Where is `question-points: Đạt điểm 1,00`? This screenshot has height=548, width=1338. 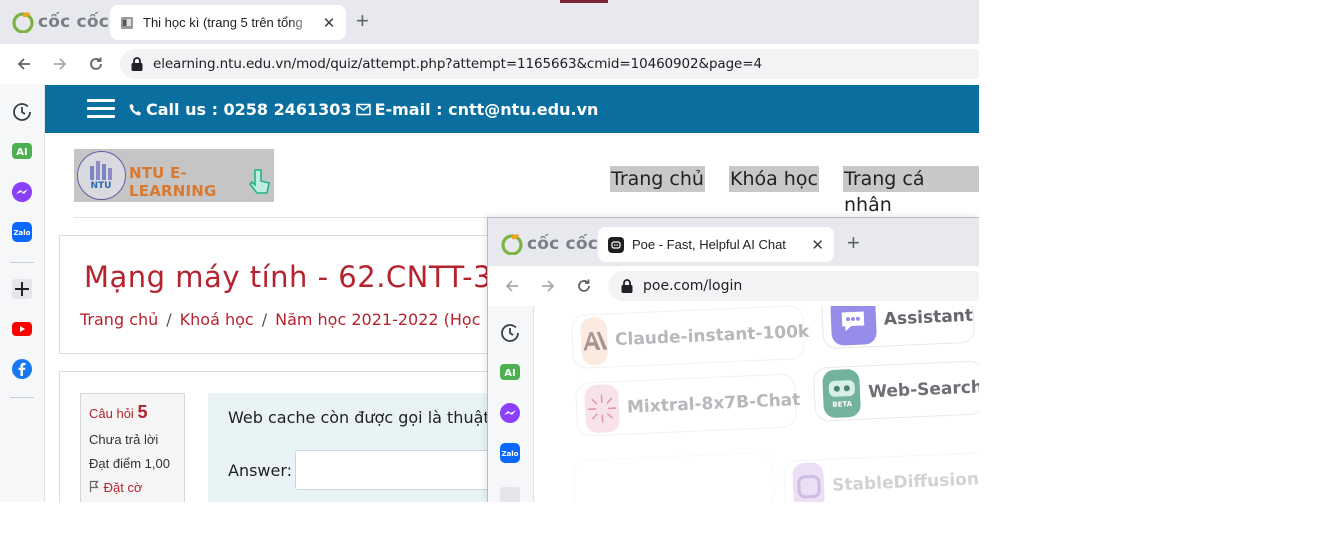 question-points: Đạt điểm 1,00 is located at coordinates (129, 463).